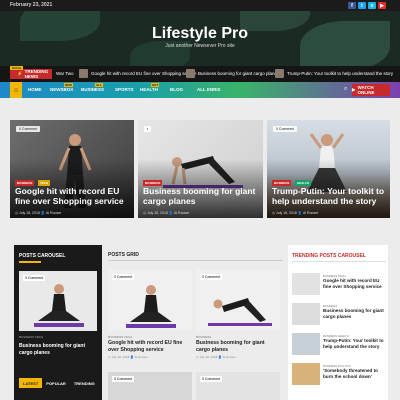  What do you see at coordinates (345, 89) in the screenshot?
I see `search-icon: ⌕` at bounding box center [345, 89].